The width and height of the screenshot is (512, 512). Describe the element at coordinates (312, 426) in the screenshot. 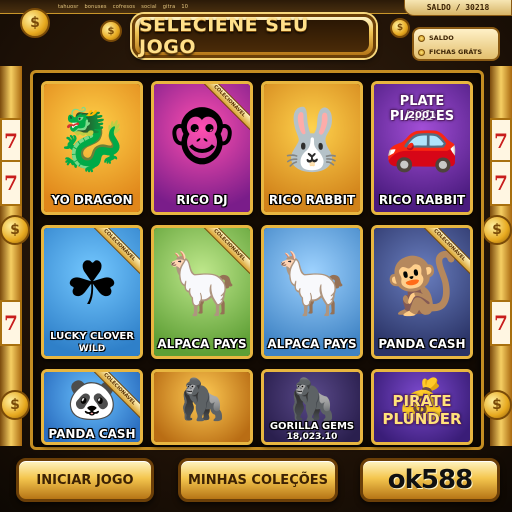

I see `game-title: GORILLA GEMS` at that location.